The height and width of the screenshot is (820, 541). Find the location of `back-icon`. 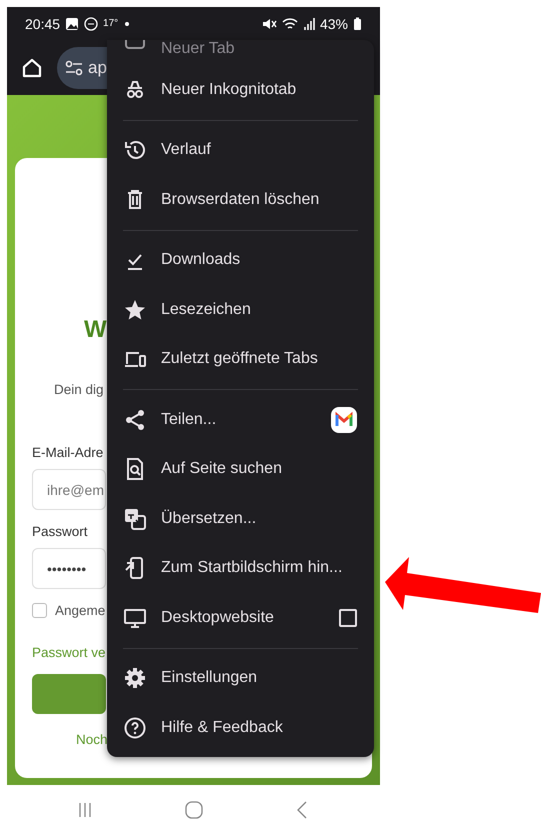

back-icon is located at coordinates (302, 810).